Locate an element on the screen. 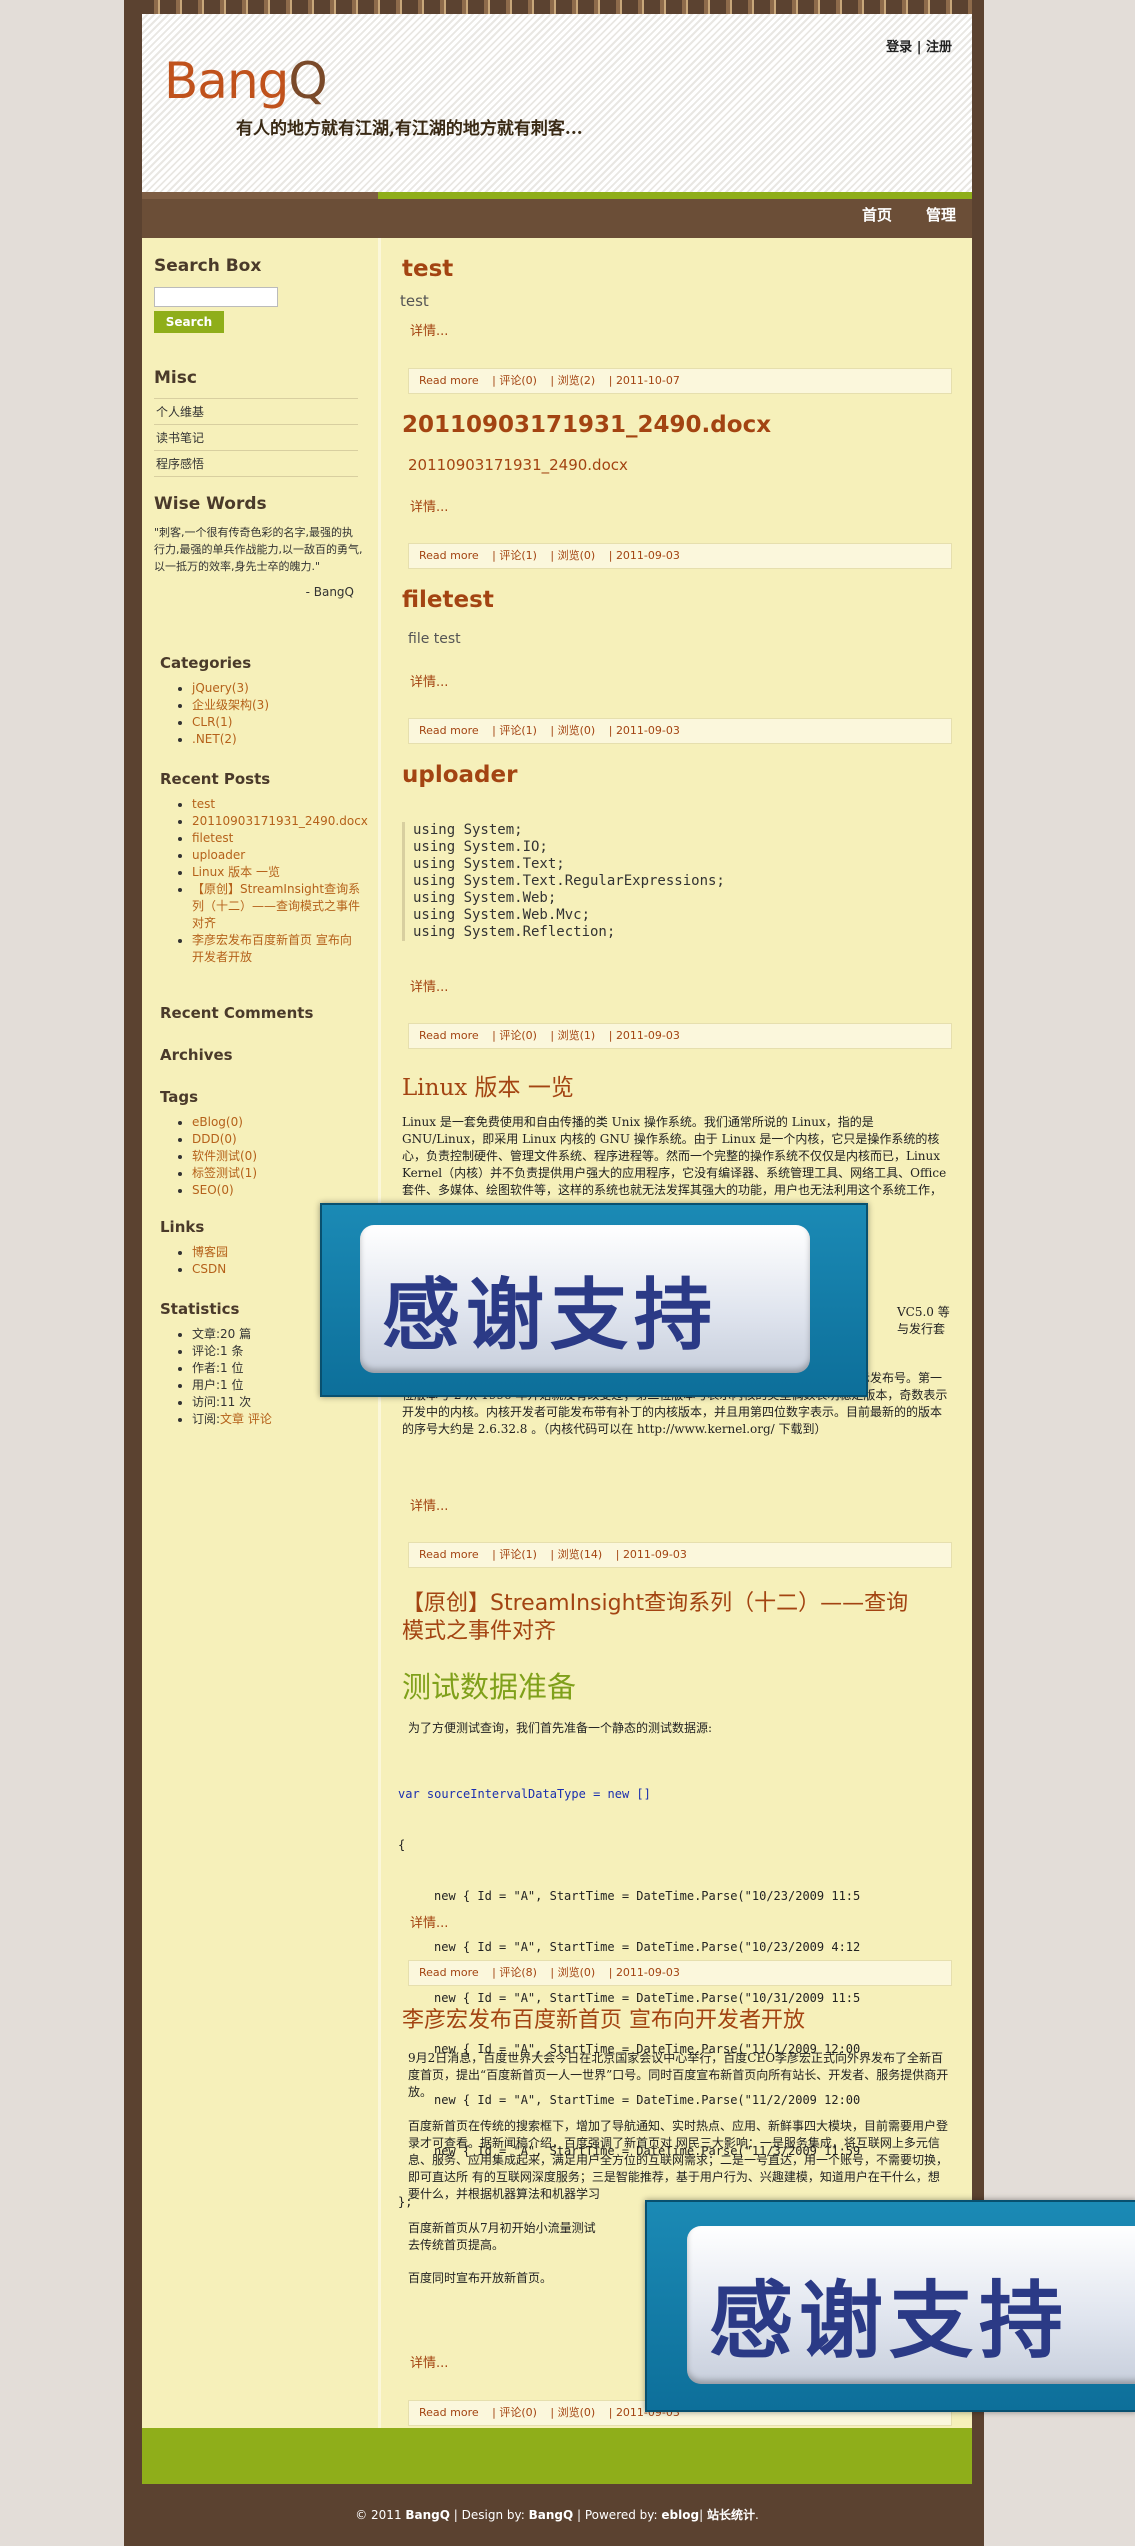 The width and height of the screenshot is (1135, 2546). list-item: 博客园 is located at coordinates (210, 1252).